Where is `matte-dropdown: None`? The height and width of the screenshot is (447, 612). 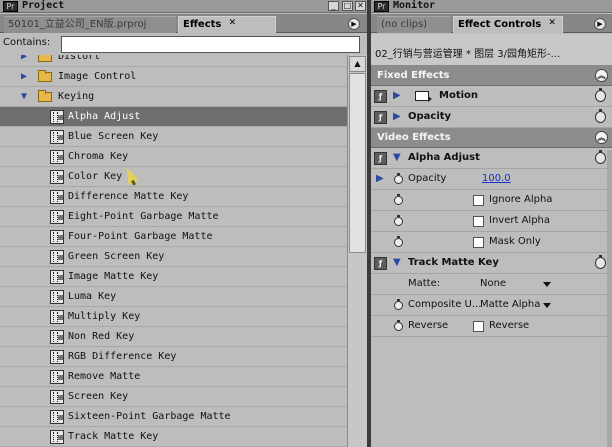 matte-dropdown: None is located at coordinates (493, 284).